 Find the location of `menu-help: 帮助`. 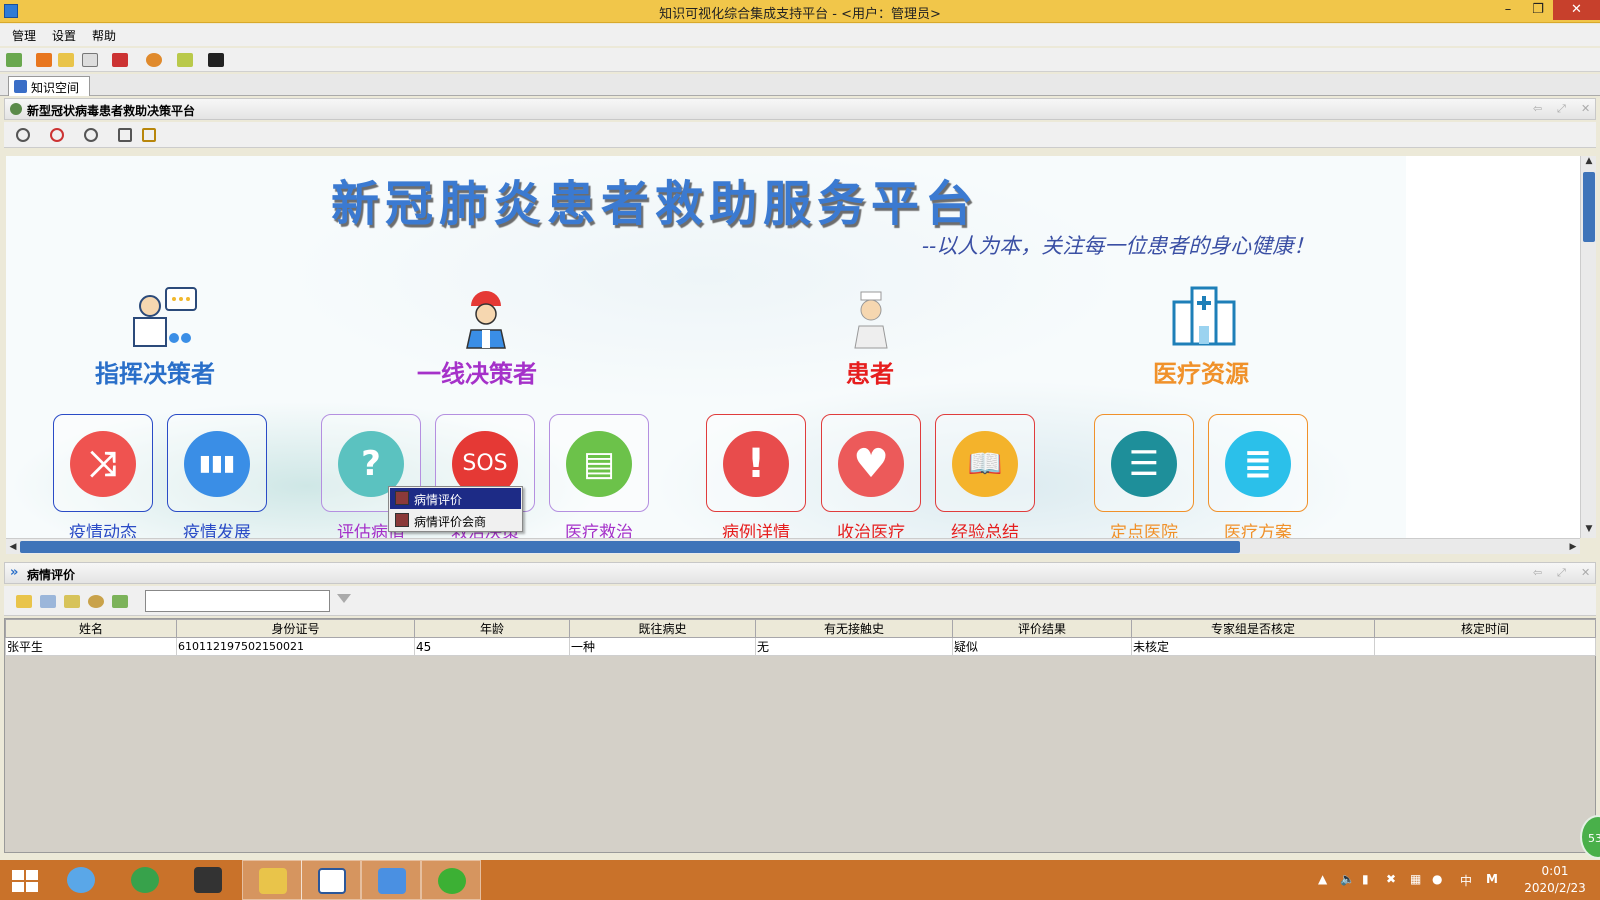

menu-help: 帮助 is located at coordinates (104, 34).